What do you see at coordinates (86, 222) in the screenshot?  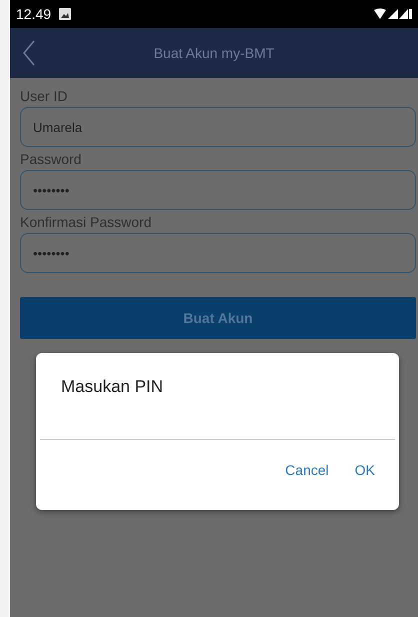 I see `field-label: Konfirmasi Password` at bounding box center [86, 222].